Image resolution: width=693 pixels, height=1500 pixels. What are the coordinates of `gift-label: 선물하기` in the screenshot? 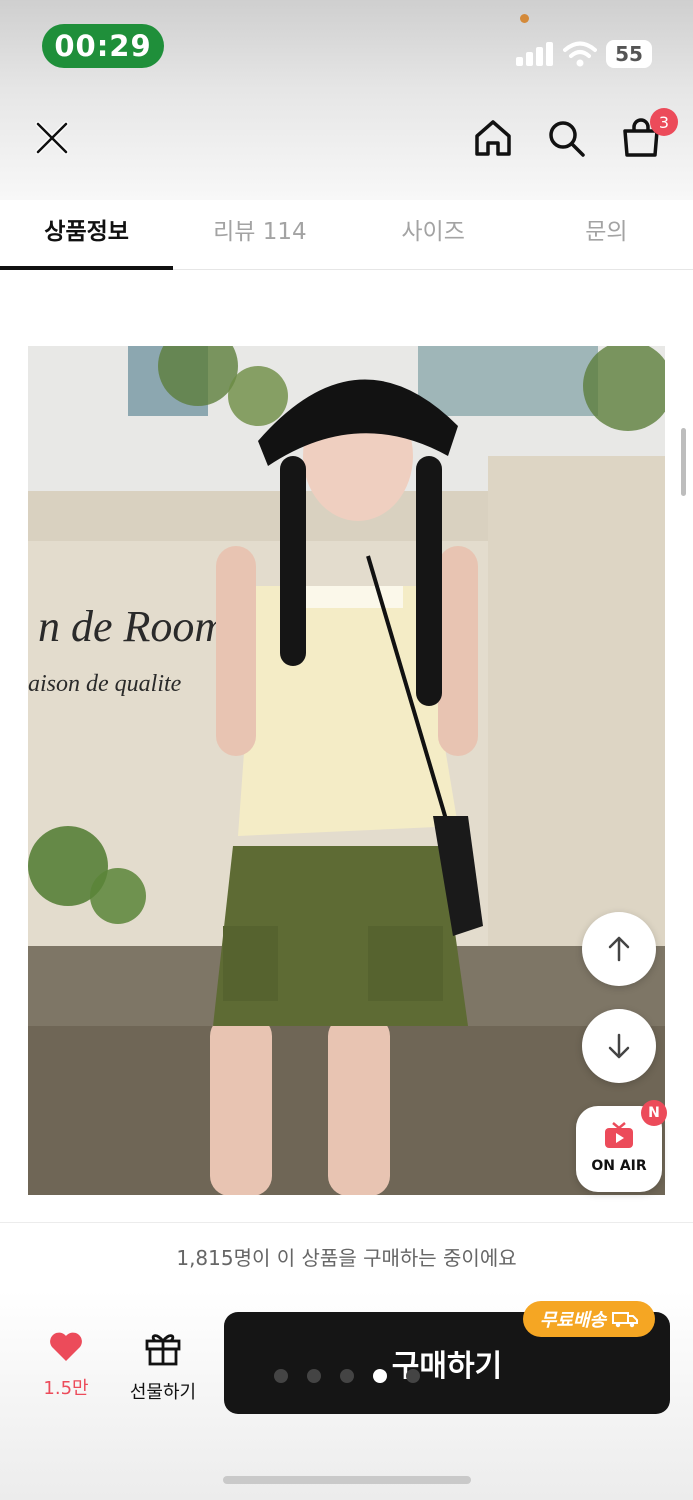 It's located at (163, 1392).